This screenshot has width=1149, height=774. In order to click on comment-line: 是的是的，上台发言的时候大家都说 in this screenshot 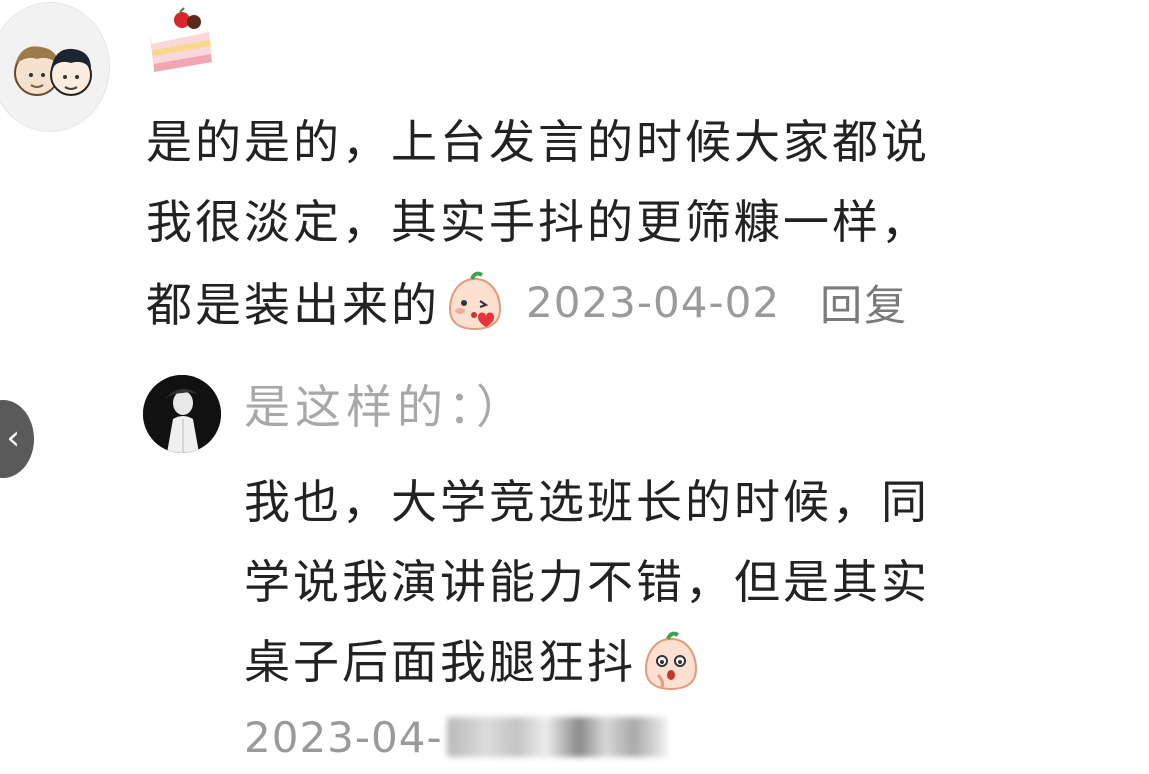, I will do `click(538, 142)`.